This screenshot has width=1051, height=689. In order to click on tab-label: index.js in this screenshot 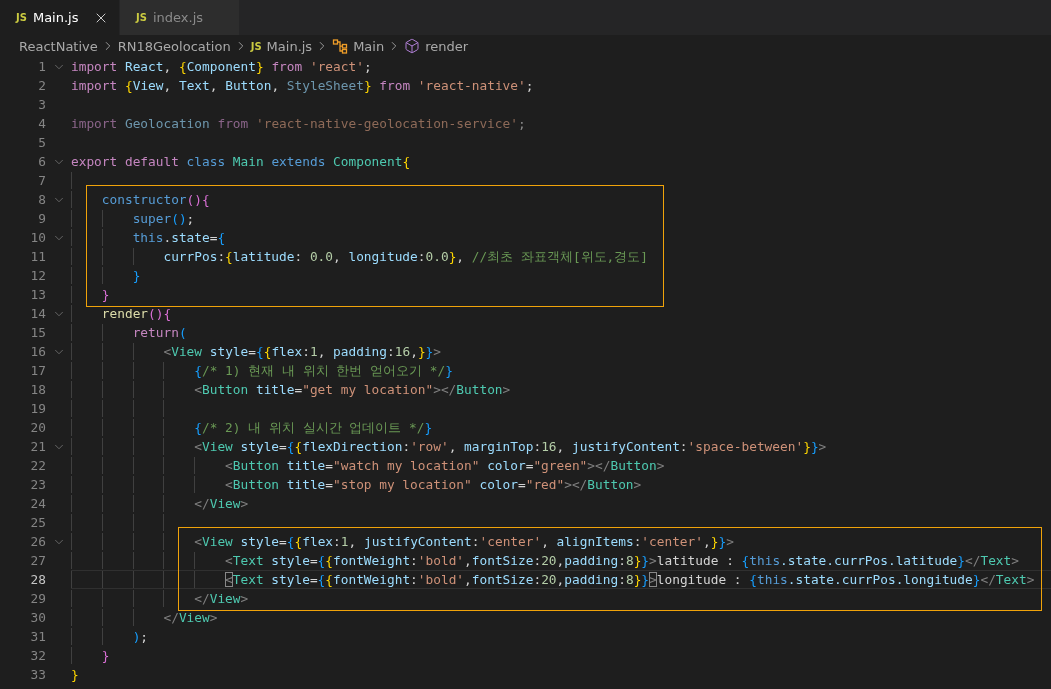, I will do `click(178, 17)`.